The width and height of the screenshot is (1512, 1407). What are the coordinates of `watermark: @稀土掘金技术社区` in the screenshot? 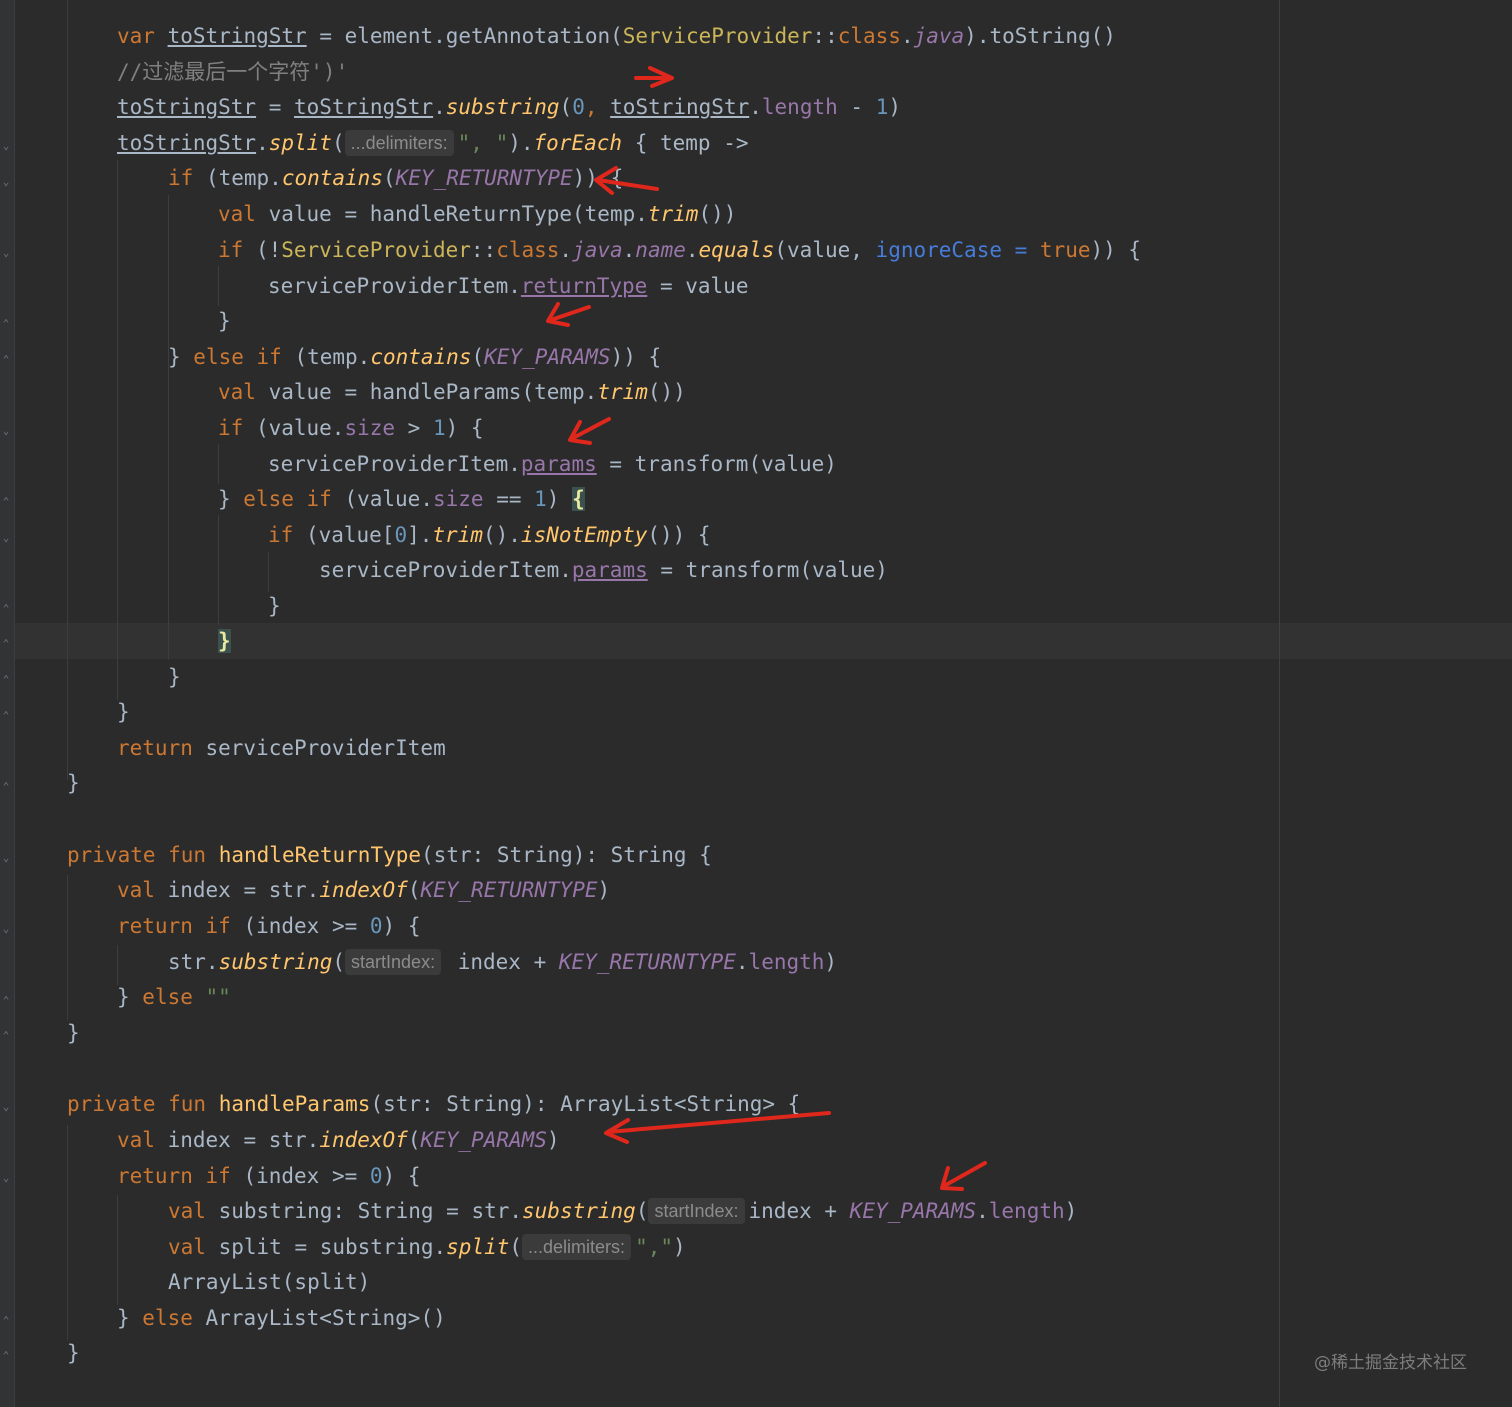 It's located at (1390, 1363).